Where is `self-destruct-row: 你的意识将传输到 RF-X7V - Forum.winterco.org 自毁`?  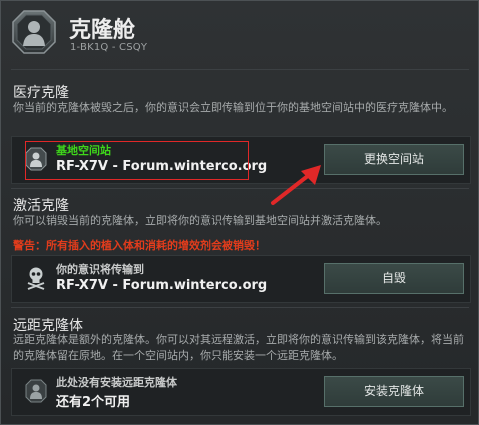
self-destruct-row: 你的意识将传输到 RF-X7V - Forum.winterco.org 自毁 is located at coordinates (241, 279).